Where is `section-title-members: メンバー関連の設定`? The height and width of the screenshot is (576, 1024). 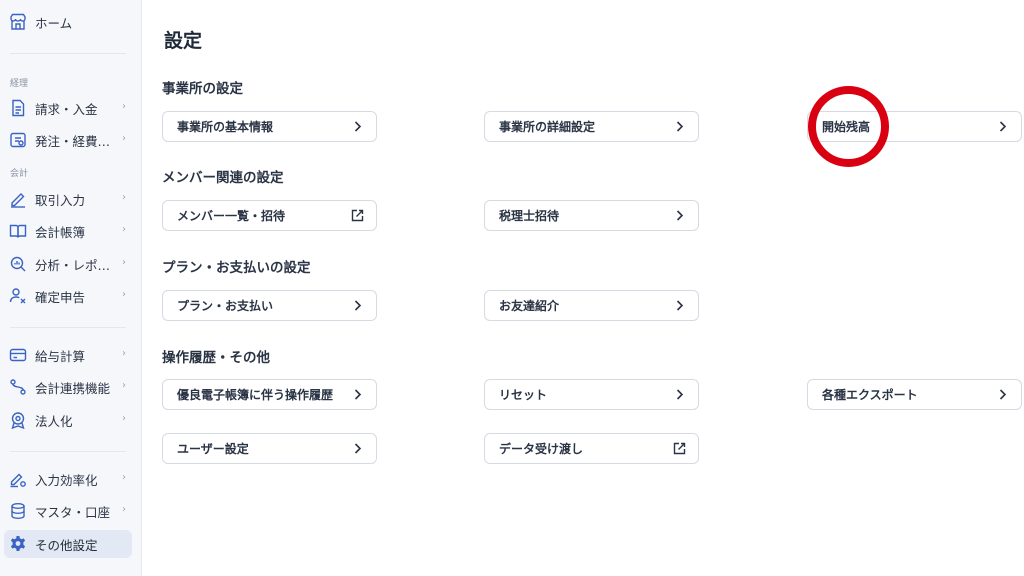
section-title-members: メンバー関連の設定 is located at coordinates (223, 178).